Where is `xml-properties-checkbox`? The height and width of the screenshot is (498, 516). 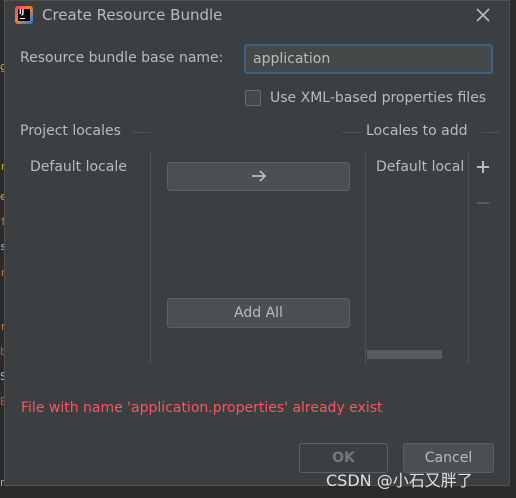
xml-properties-checkbox is located at coordinates (253, 98).